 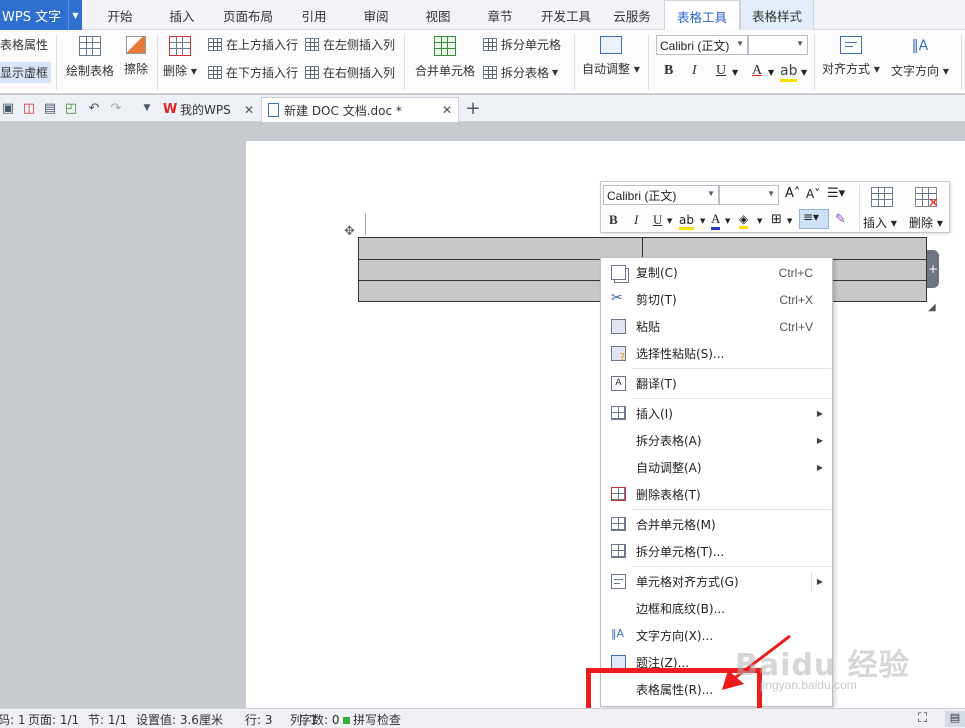 I want to click on menu-item-cut: ✂ 剪切(T) Ctrl+X, so click(x=716, y=299).